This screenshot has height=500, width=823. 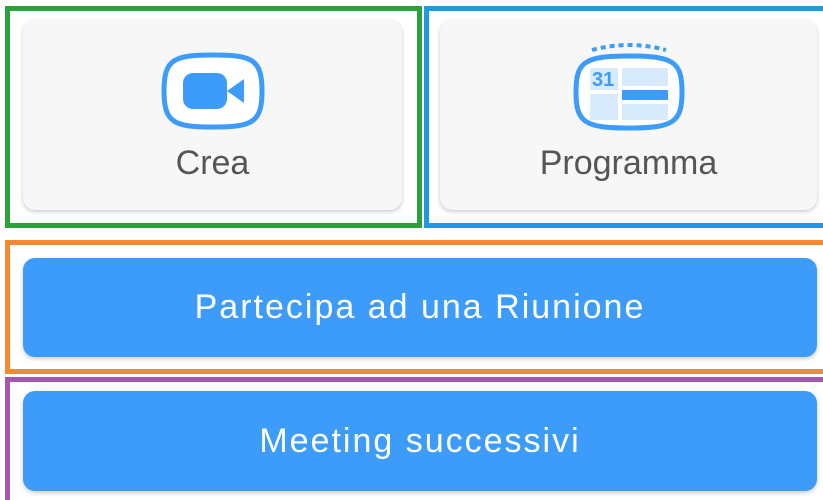 I want to click on calendar-day-number: 31, so click(x=603, y=80).